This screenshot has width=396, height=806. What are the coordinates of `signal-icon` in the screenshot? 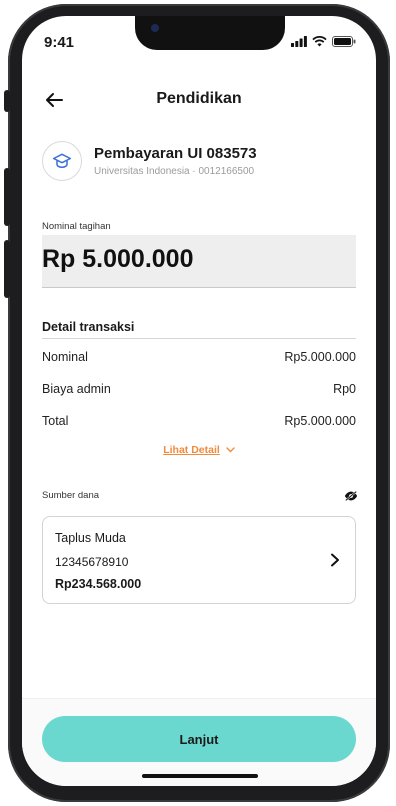 It's located at (299, 41).